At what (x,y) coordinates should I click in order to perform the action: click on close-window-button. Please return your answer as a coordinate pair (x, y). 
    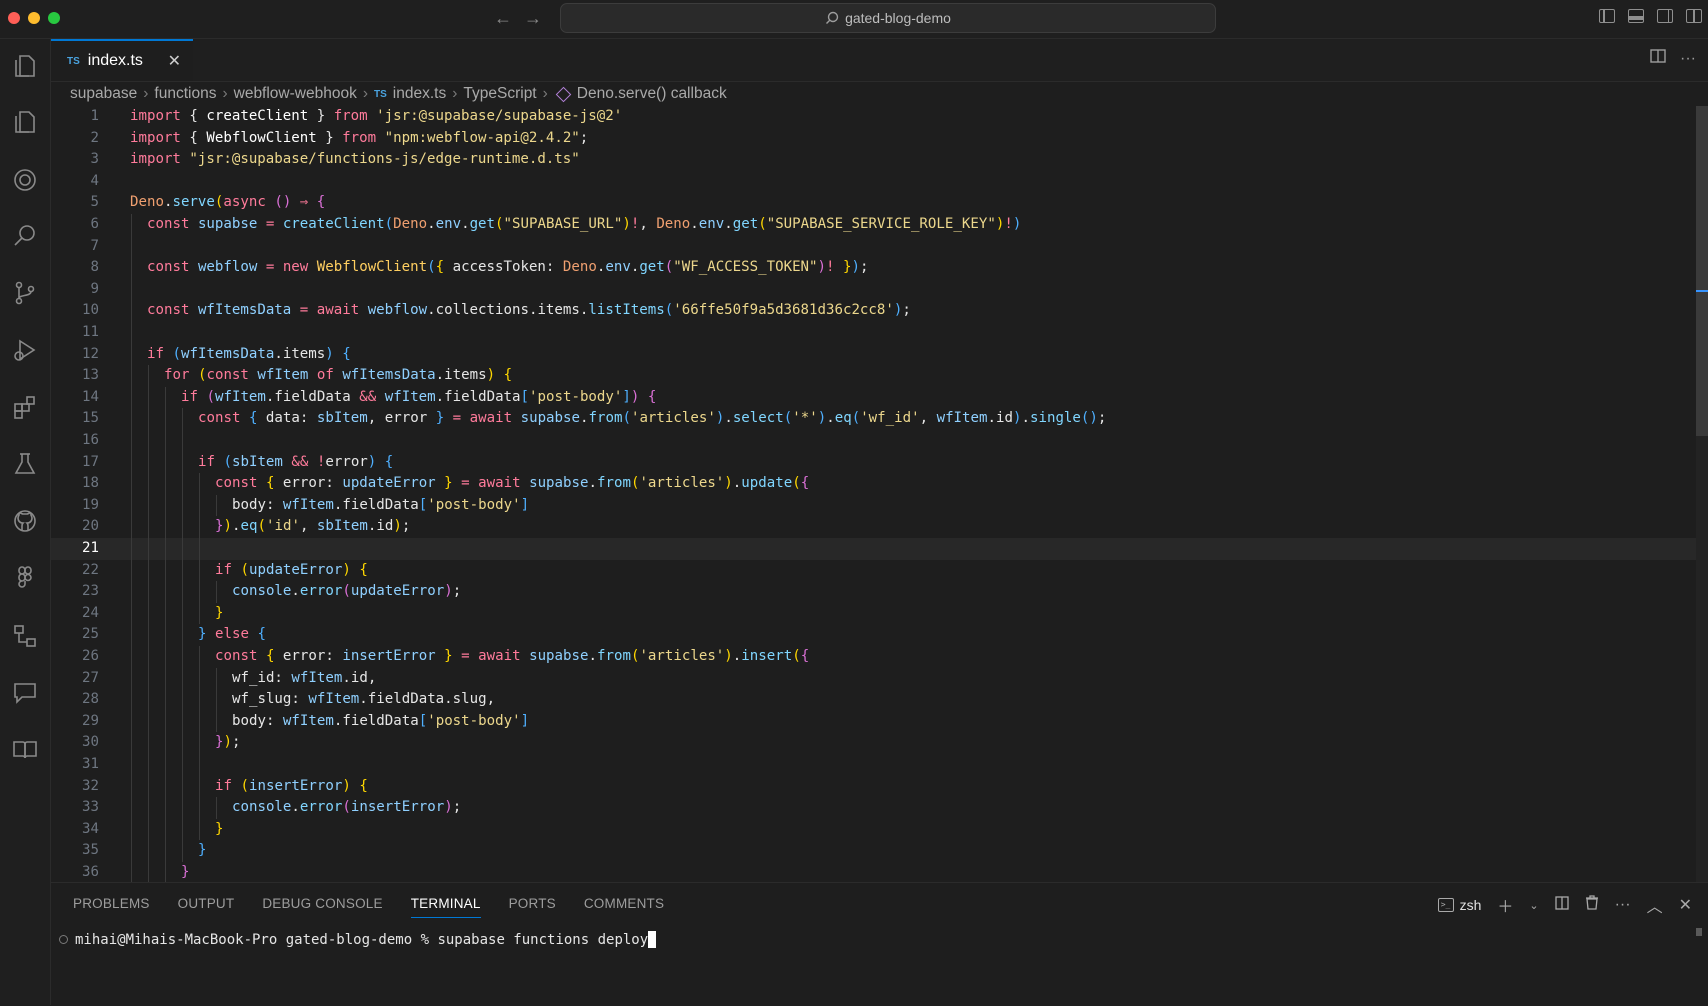
    Looking at the image, I should click on (14, 18).